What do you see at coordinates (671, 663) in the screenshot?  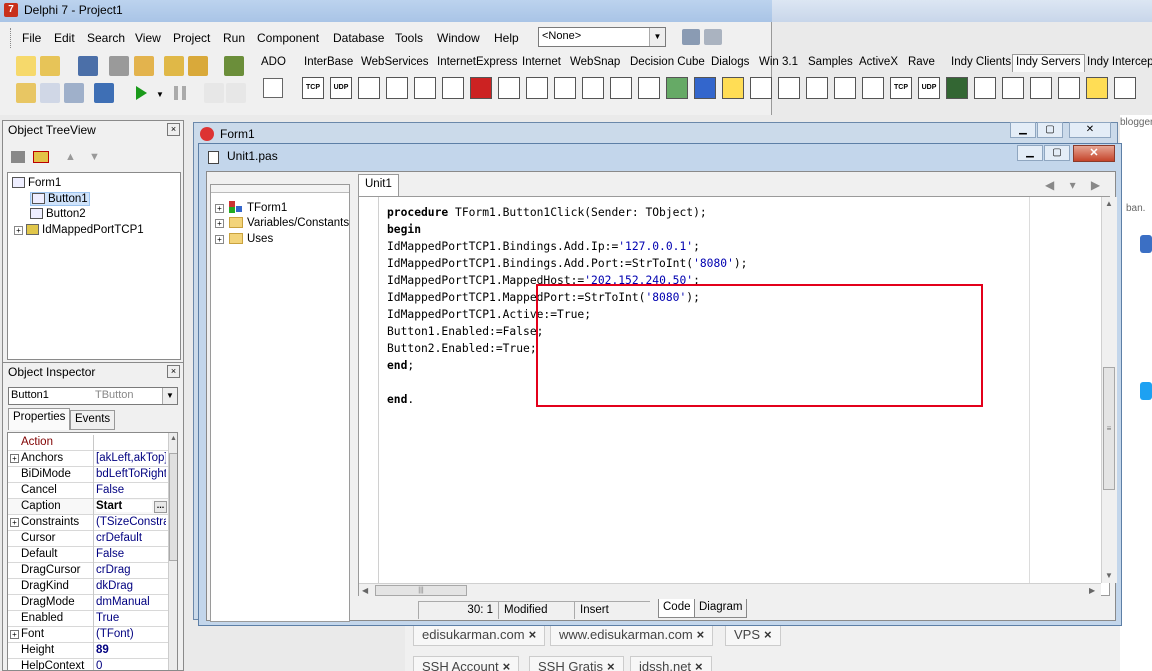 I see `tag-chip: idssh.net ×` at bounding box center [671, 663].